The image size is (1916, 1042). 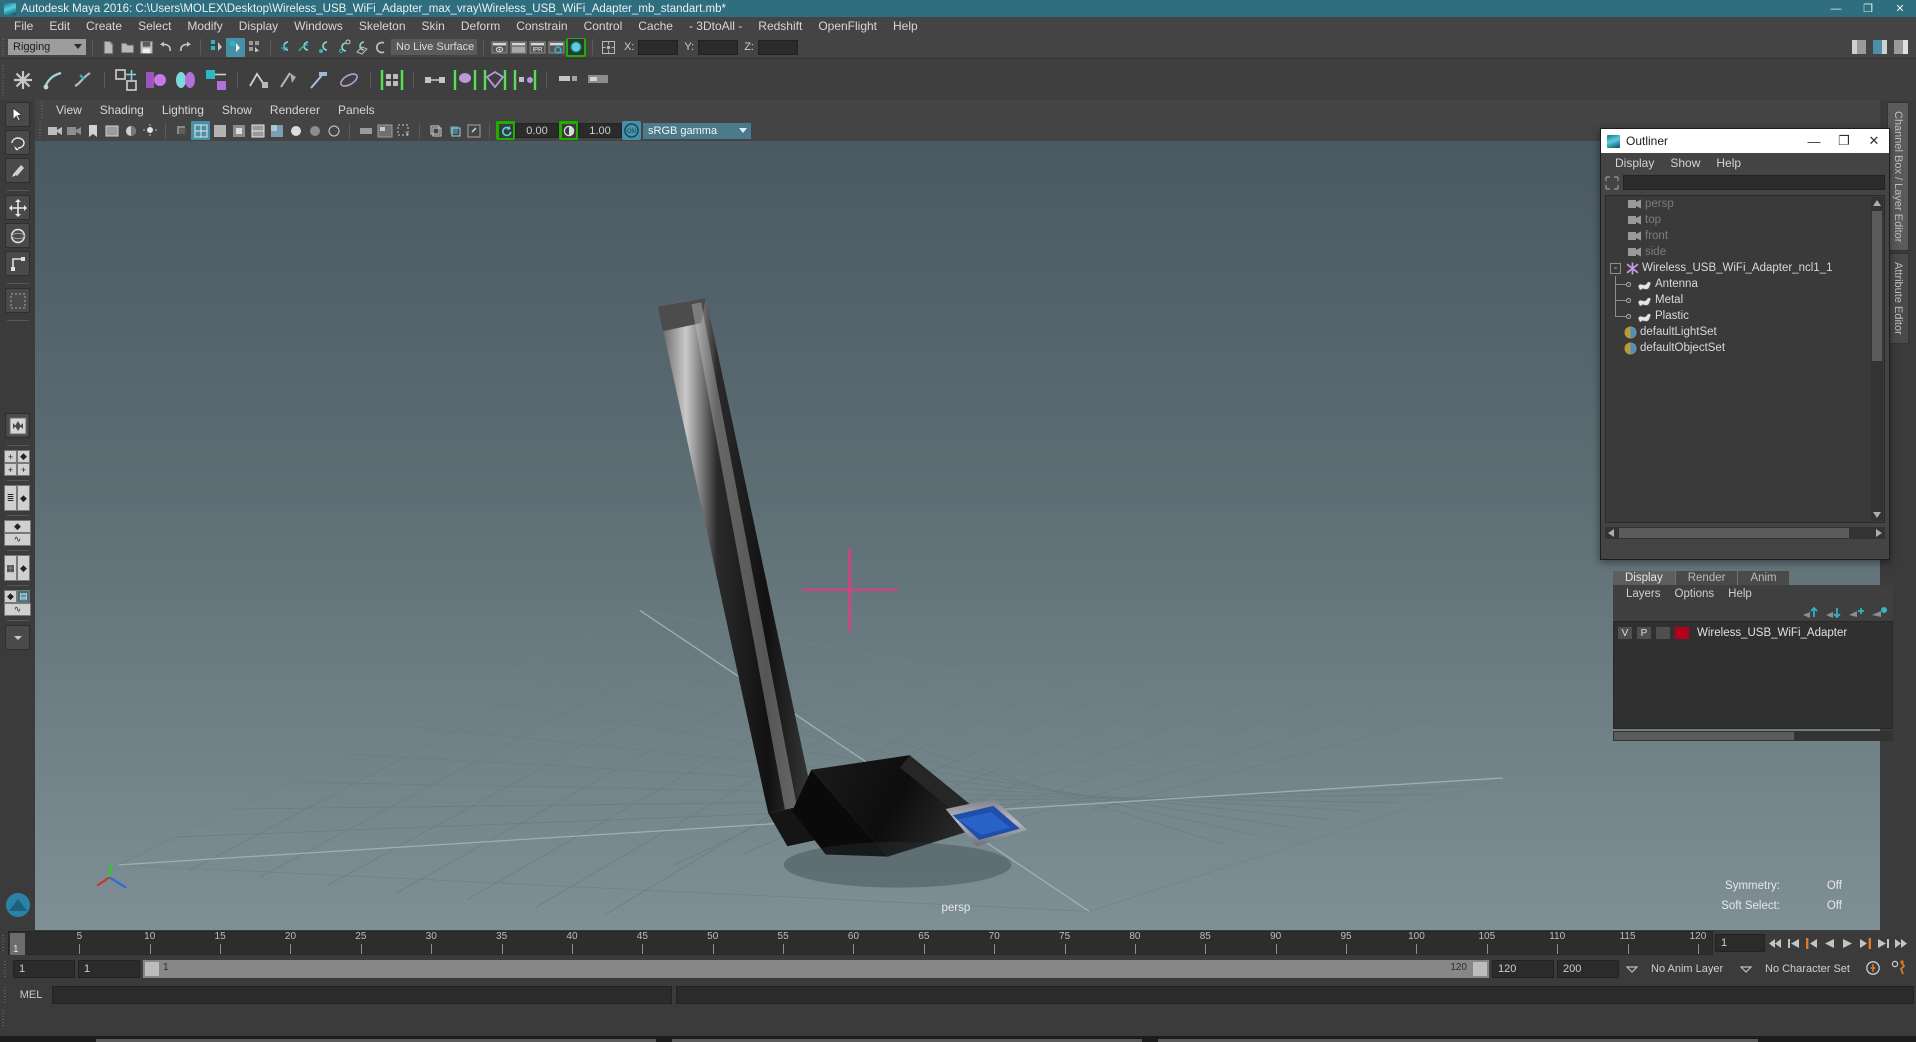 I want to click on layout-two-panes-side-button: +, so click(x=10, y=469).